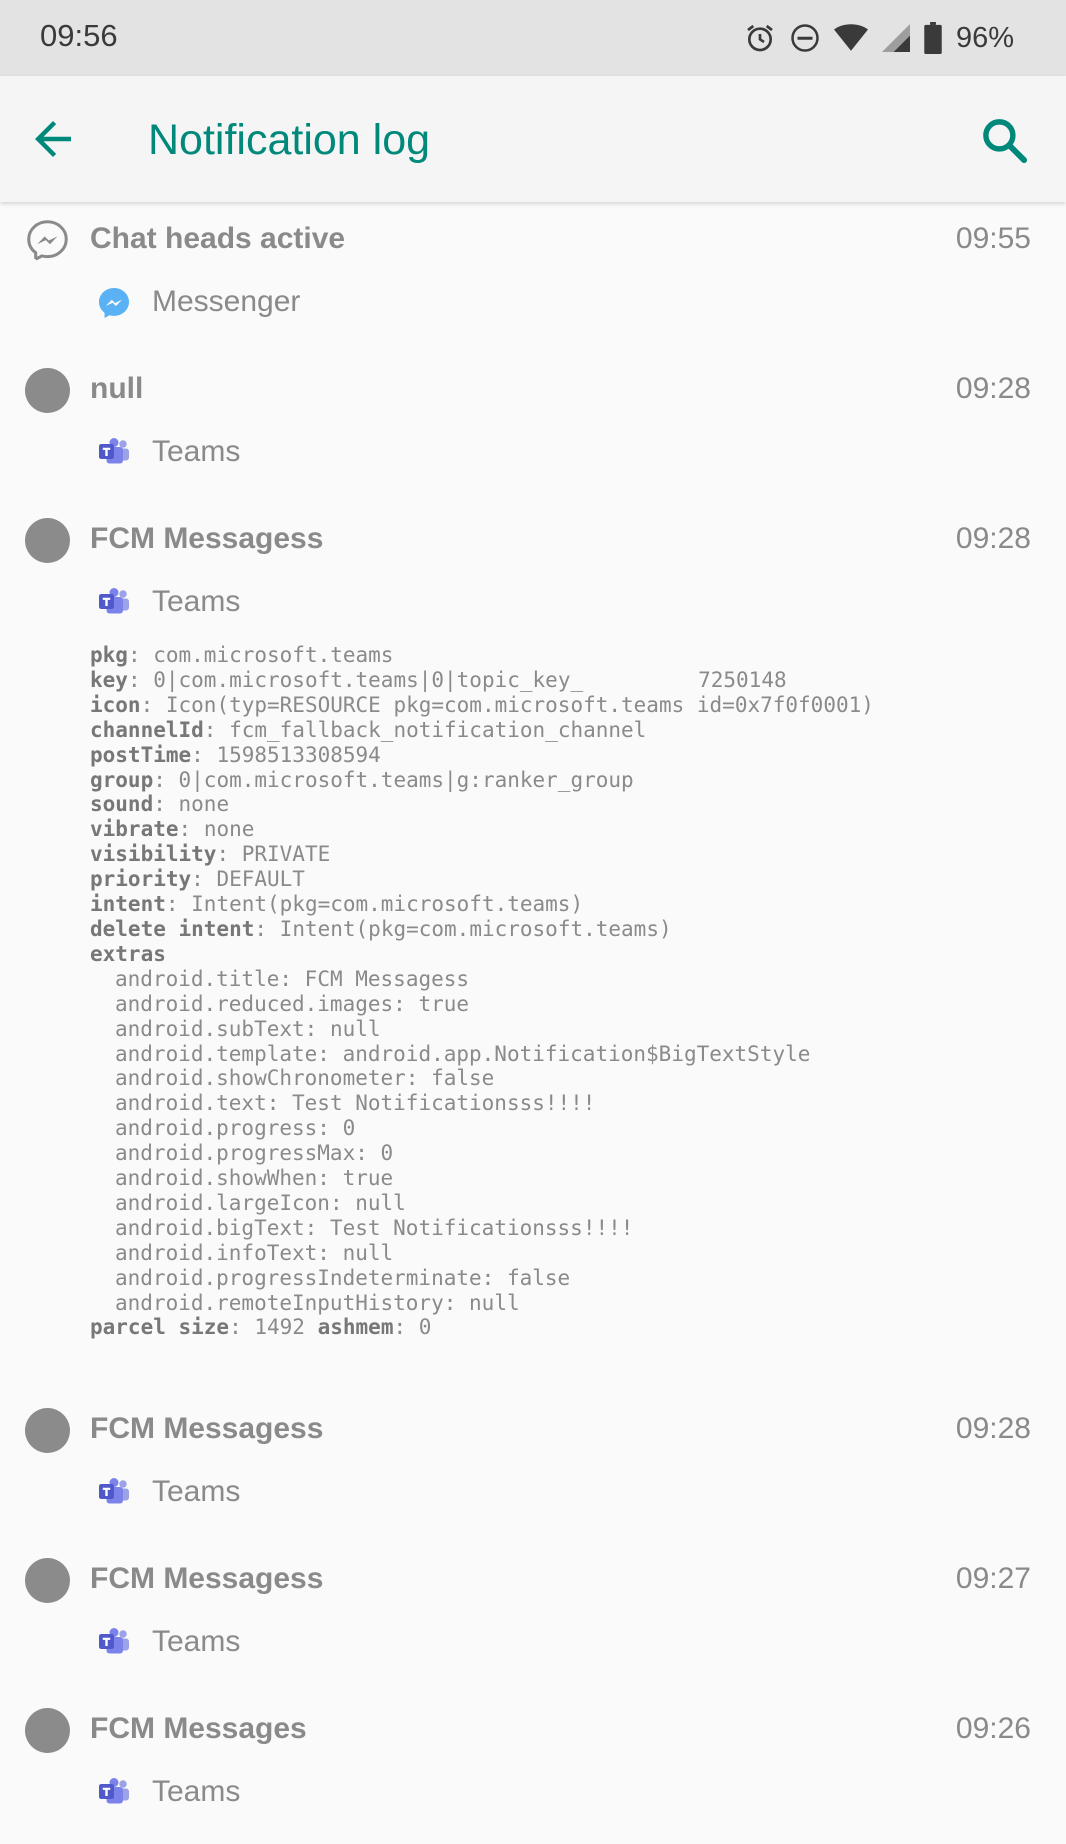 The image size is (1066, 1844). Describe the element at coordinates (210, 1028) in the screenshot. I see `extras-key: android.subText` at that location.